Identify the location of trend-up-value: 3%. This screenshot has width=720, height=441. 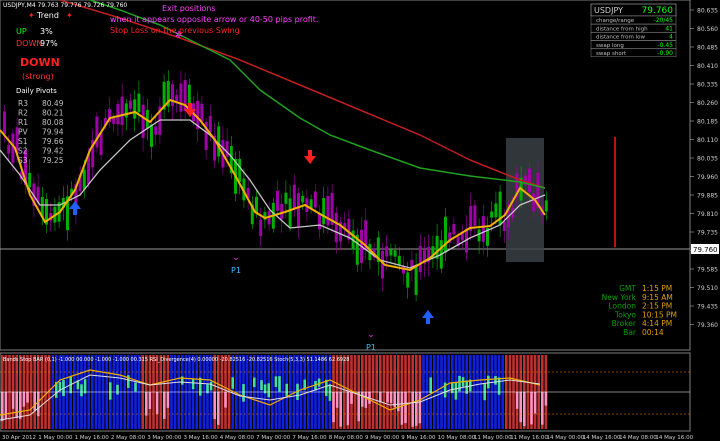
(46, 31).